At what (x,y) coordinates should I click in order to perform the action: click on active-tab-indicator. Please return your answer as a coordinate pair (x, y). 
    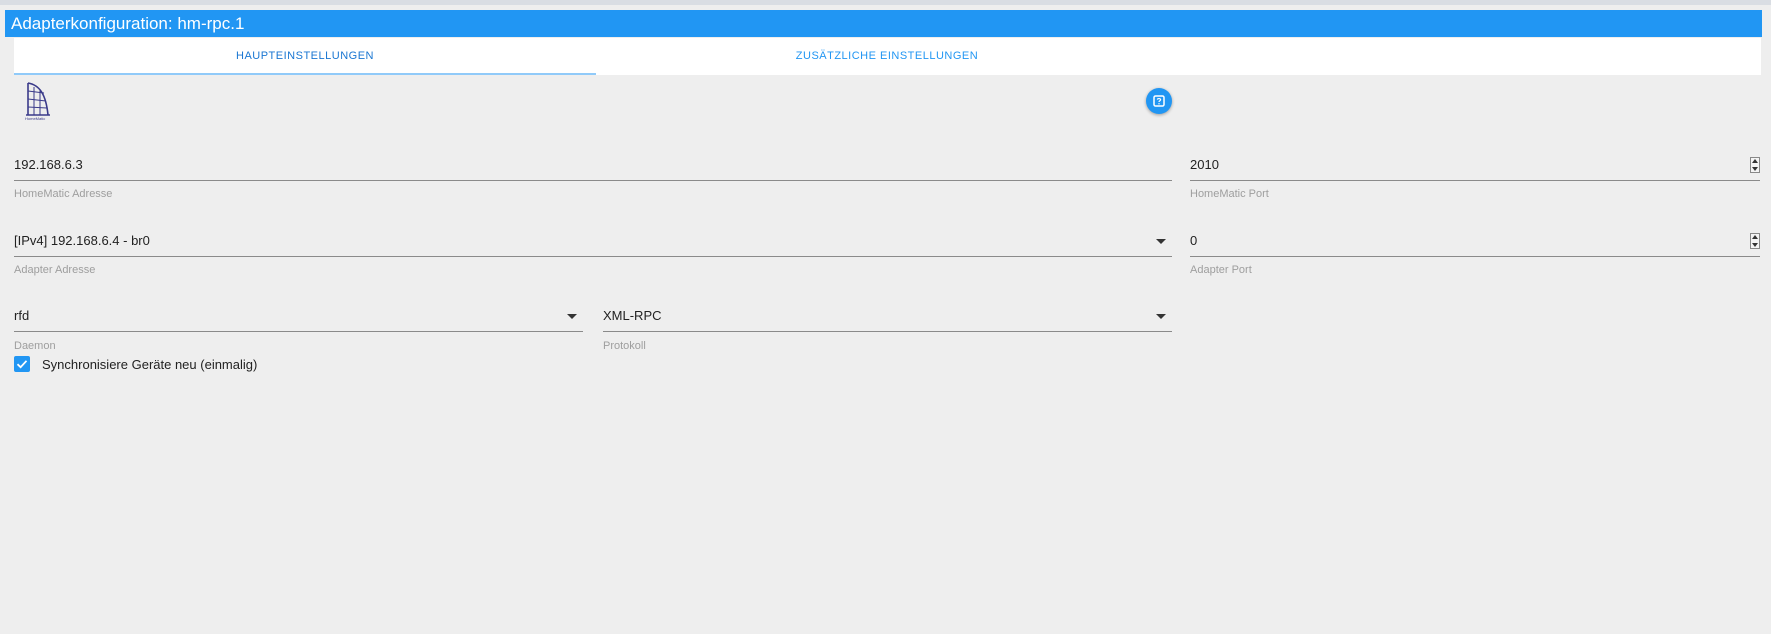
    Looking at the image, I should click on (305, 74).